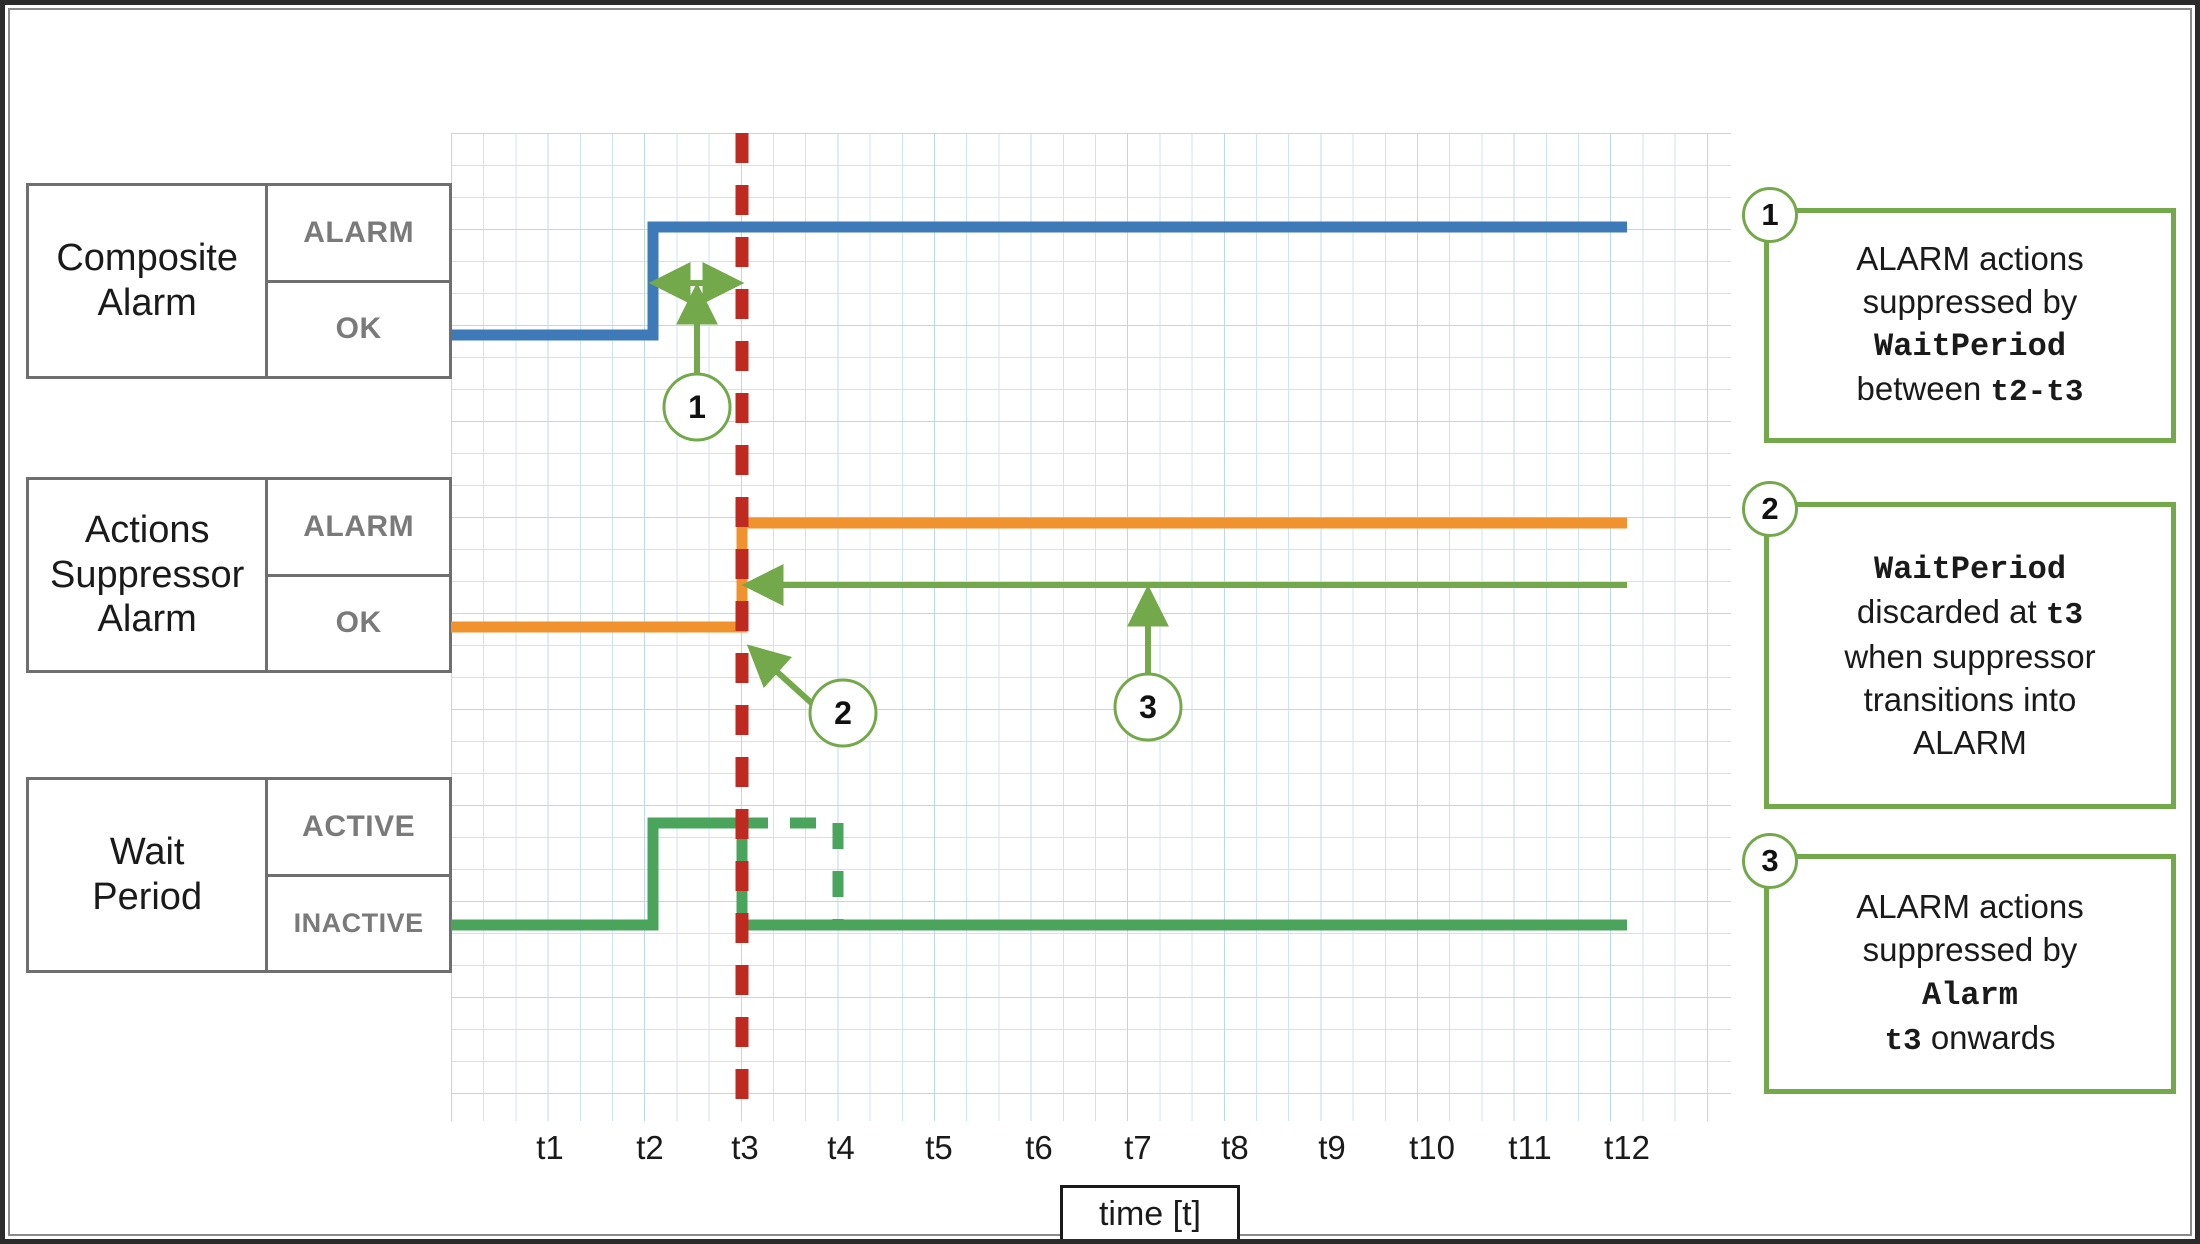  What do you see at coordinates (358, 329) in the screenshot?
I see `state-low-composite-alarm: OK` at bounding box center [358, 329].